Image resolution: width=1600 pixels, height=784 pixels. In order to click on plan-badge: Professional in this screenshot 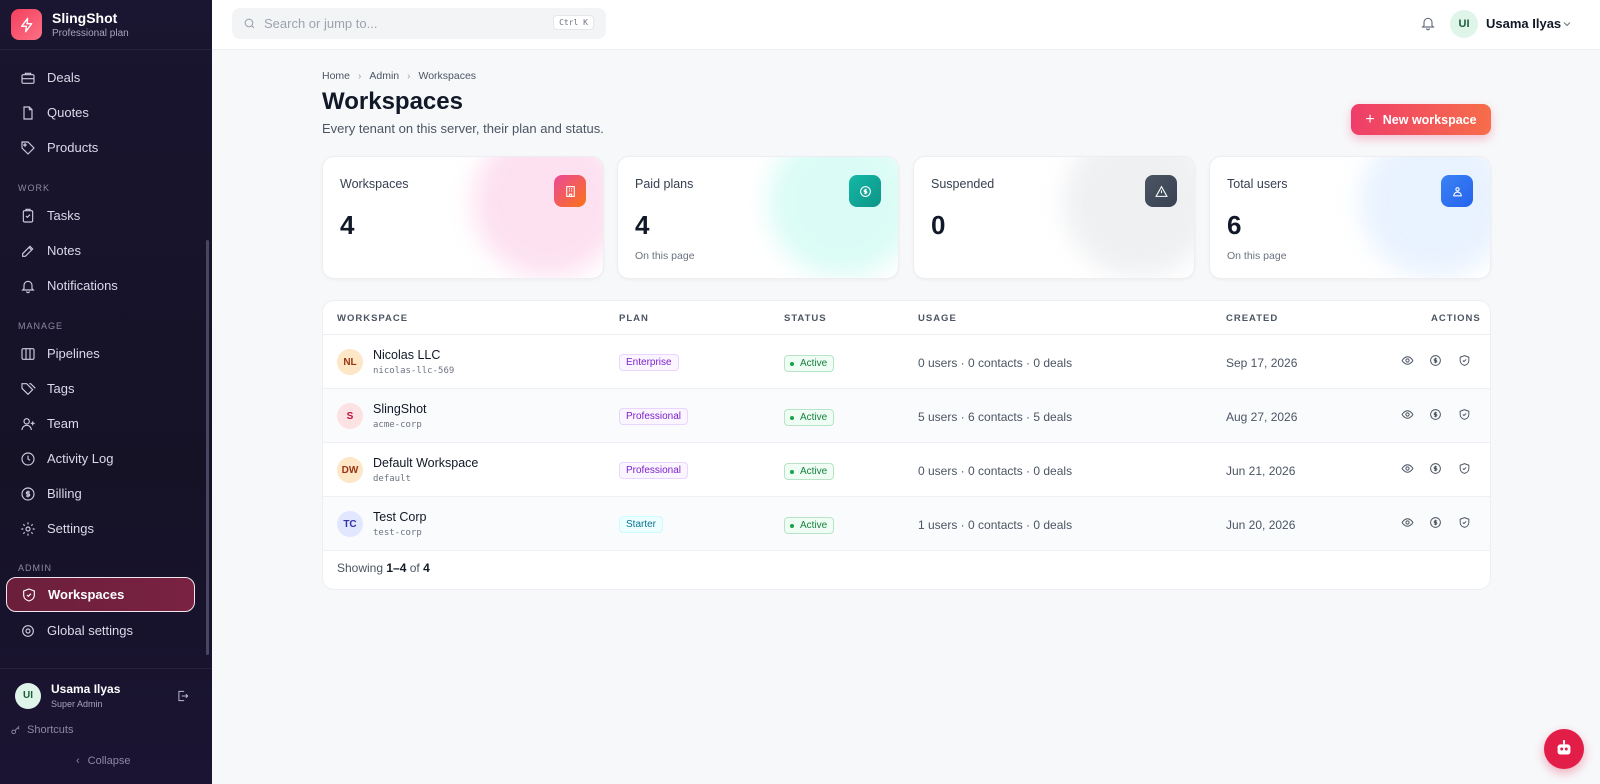, I will do `click(654, 470)`.